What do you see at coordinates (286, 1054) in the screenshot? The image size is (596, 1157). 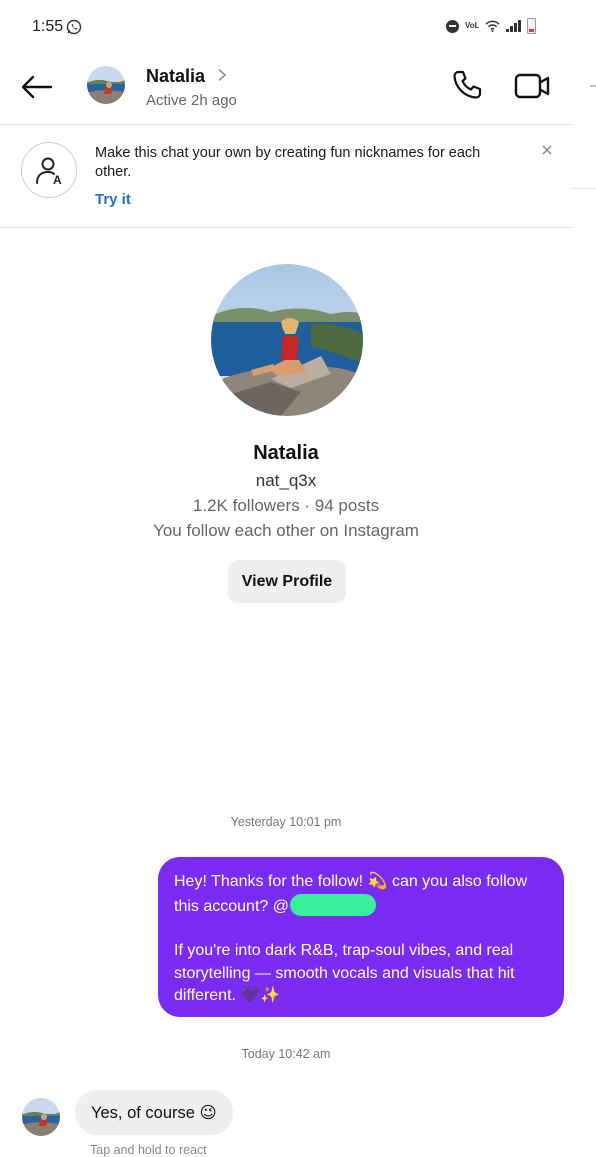 I see `message-timestamp: Today 10:42 am` at bounding box center [286, 1054].